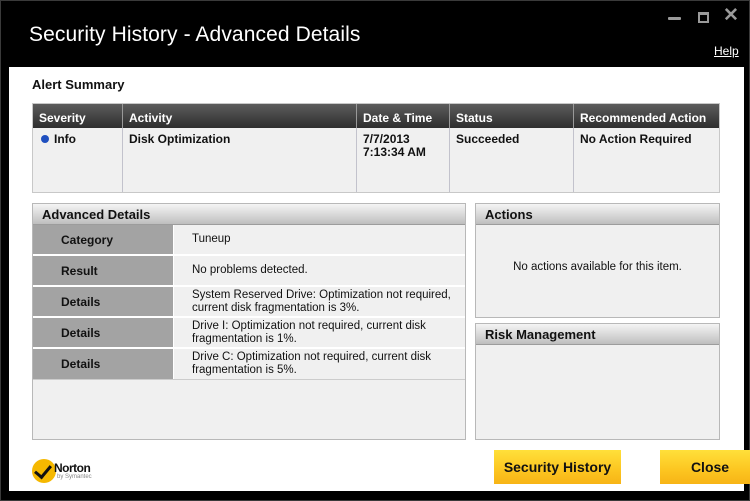 The width and height of the screenshot is (750, 501). Describe the element at coordinates (249, 214) in the screenshot. I see `advanced-details-title: Advanced Details` at that location.